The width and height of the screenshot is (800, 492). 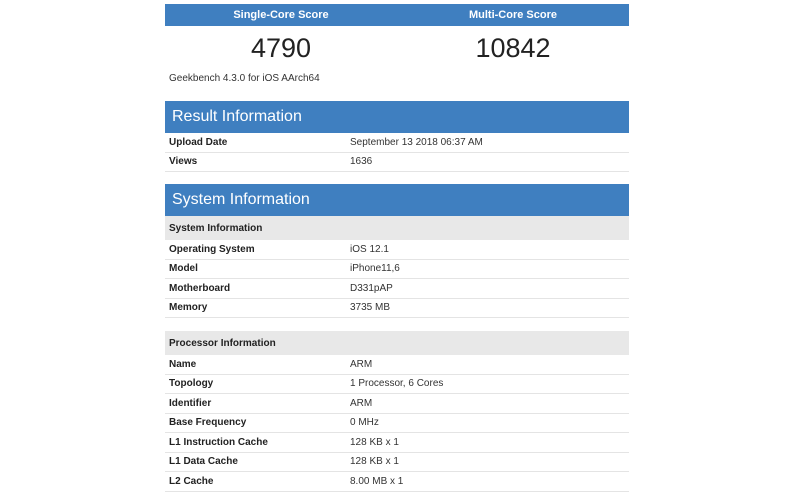 I want to click on benchmark-version: Geekbench 4.3.0 for iOS AArch64, so click(x=244, y=78).